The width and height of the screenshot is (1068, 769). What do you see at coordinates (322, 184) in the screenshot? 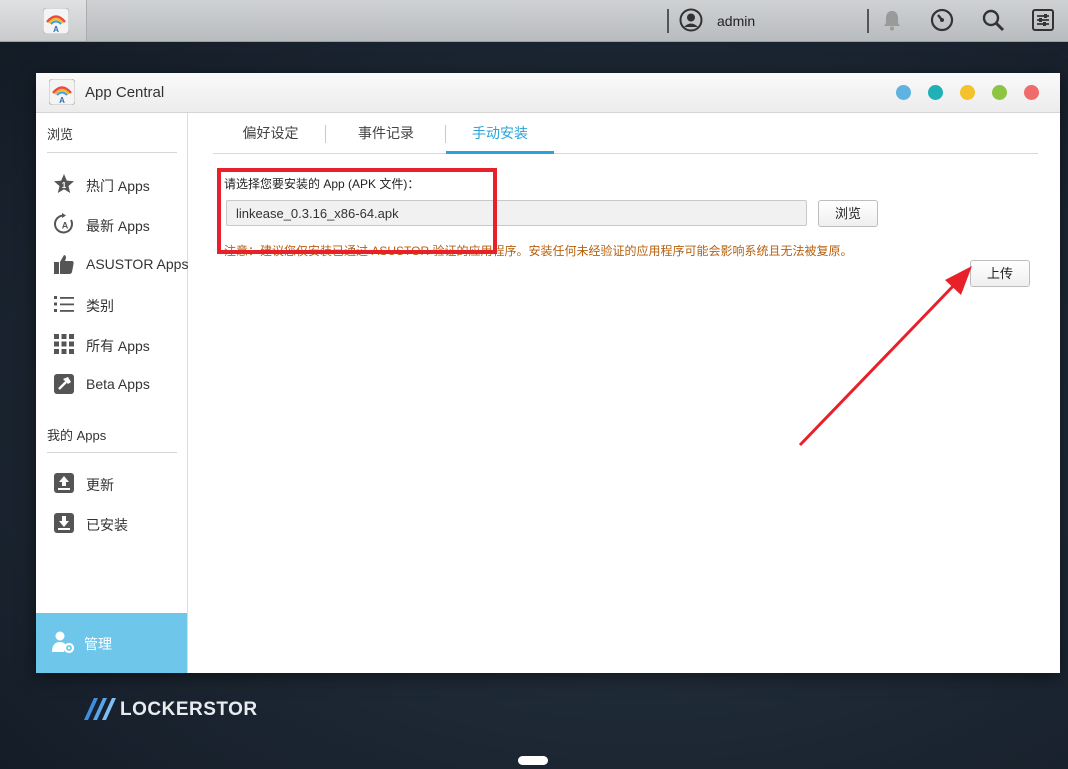
I see `file-select-prompt: 请选择您要安装的 App (APK 文件)：` at bounding box center [322, 184].